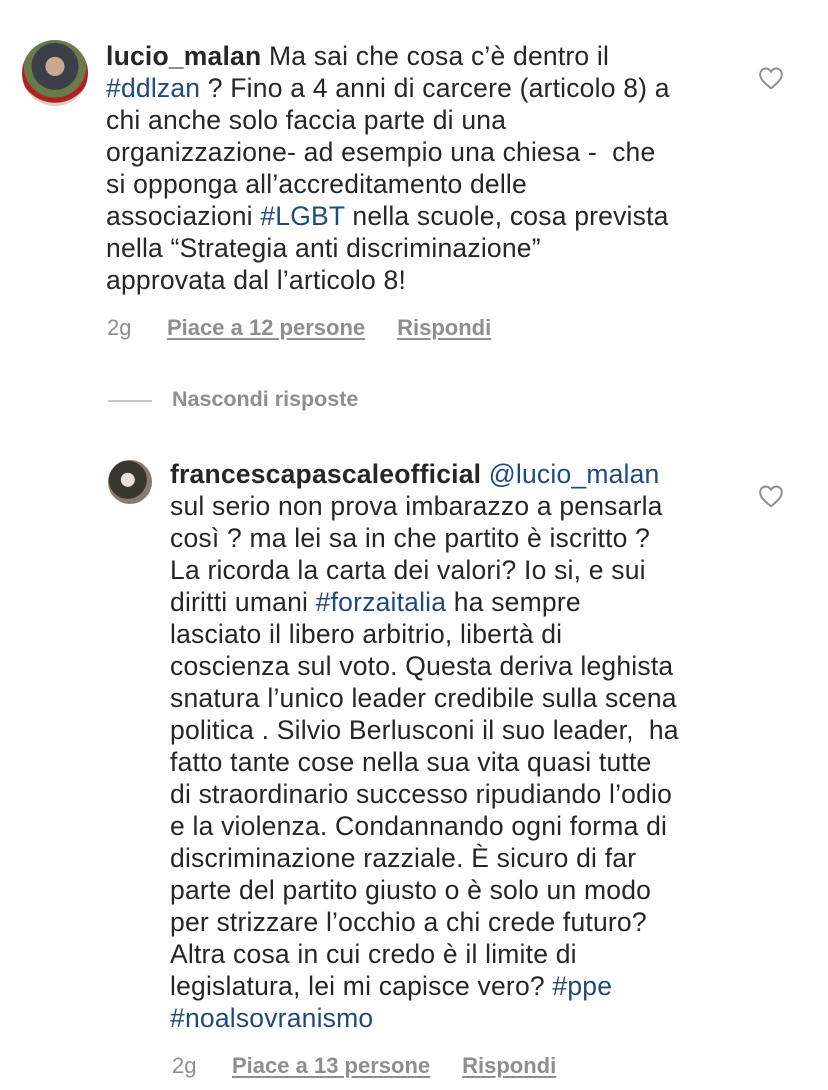 The image size is (828, 1090). Describe the element at coordinates (130, 482) in the screenshot. I see `avatar-francescapascaleofficial` at that location.